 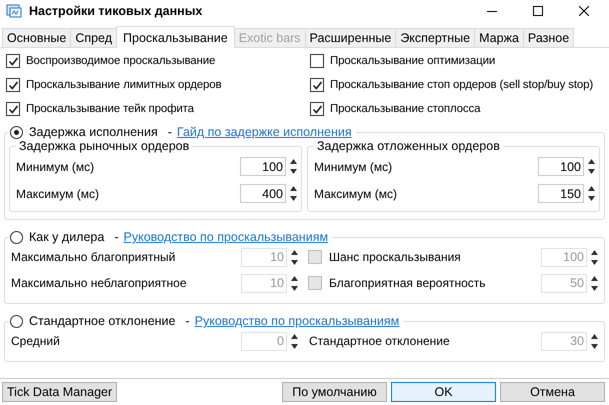 What do you see at coordinates (350, 37) in the screenshot?
I see `tab: Расширенные` at bounding box center [350, 37].